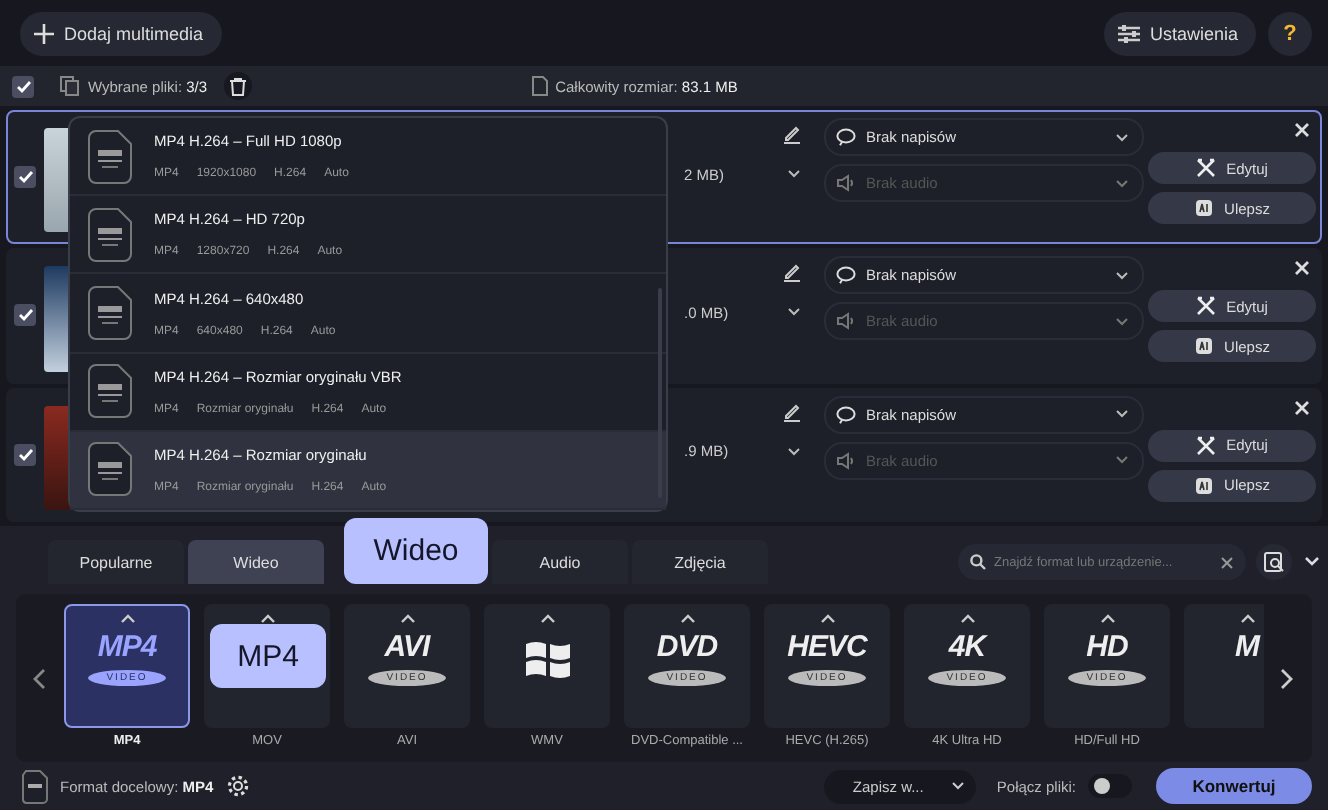 This screenshot has width=1328, height=810. Describe the element at coordinates (1107, 647) in the screenshot. I see `format-logo-text: HD` at that location.